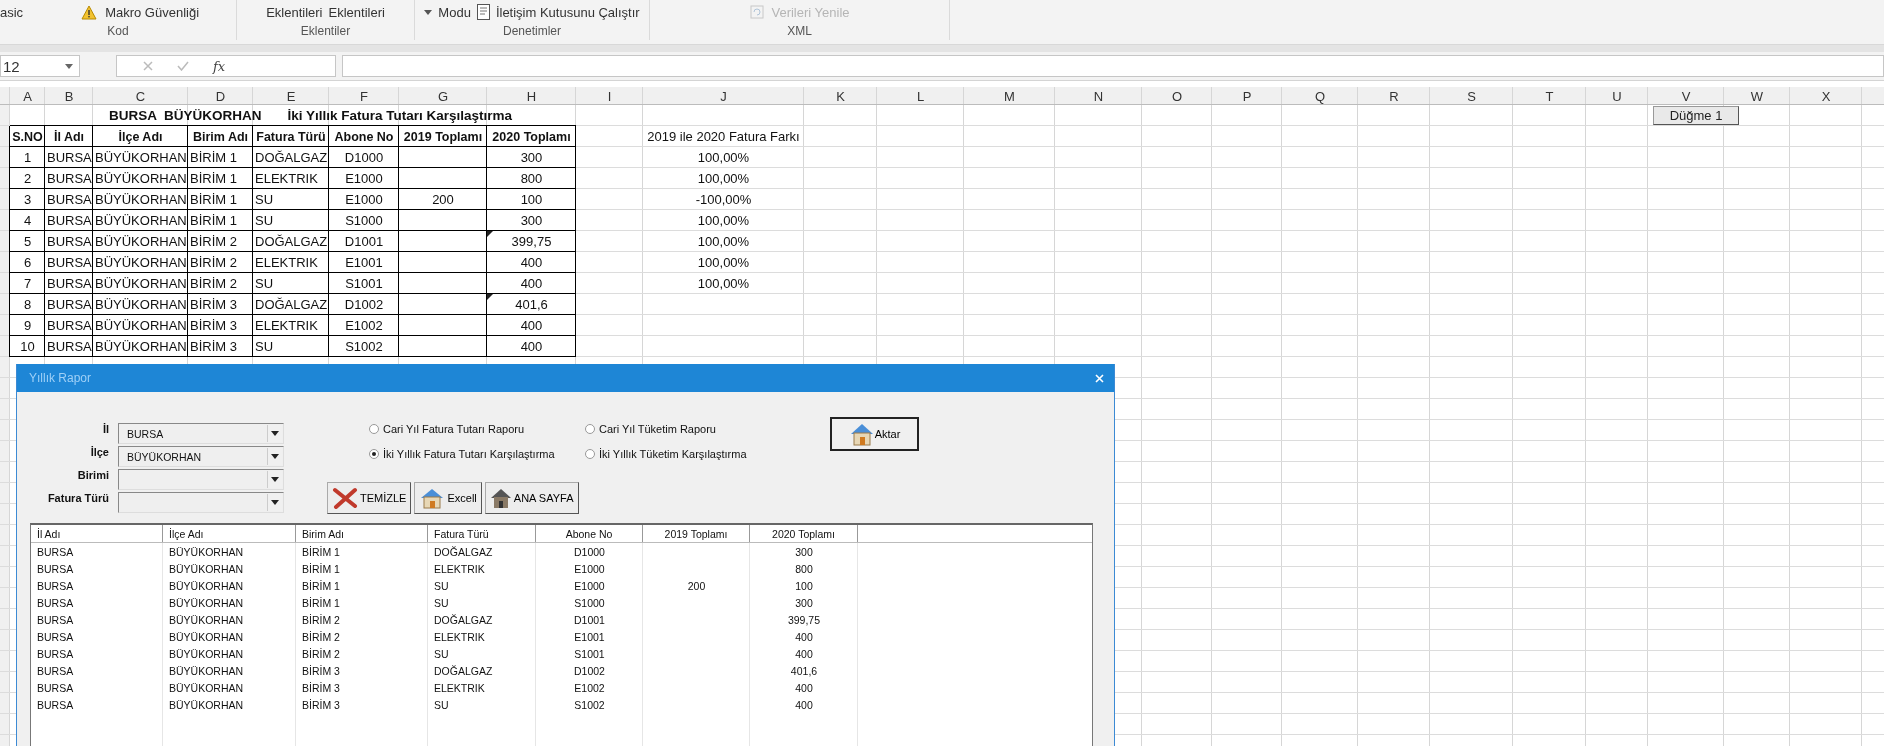 The height and width of the screenshot is (746, 1884). I want to click on radio-label: İki Yıllık Fatura Tutarı Karşılaştırma, so click(469, 453).